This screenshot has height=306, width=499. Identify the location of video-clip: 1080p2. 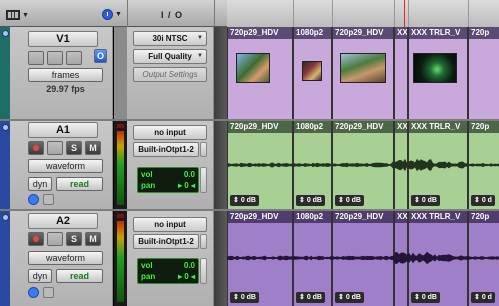
(312, 73).